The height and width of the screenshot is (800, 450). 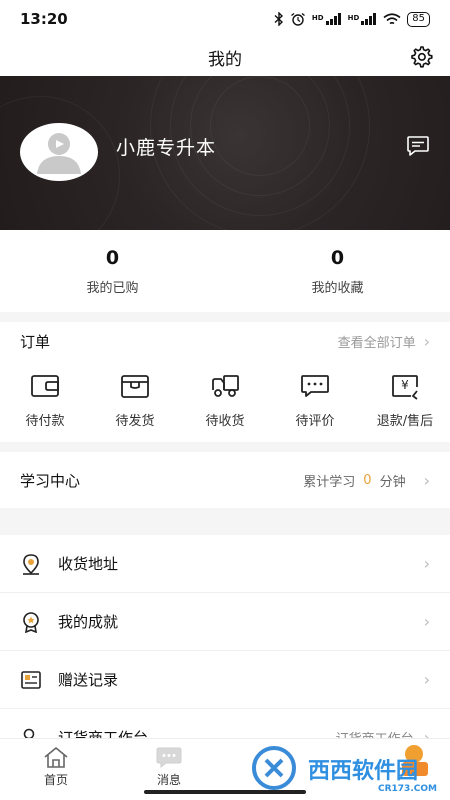 I want to click on menu-item-gift-records: 赠送记录 ›, so click(x=225, y=680).